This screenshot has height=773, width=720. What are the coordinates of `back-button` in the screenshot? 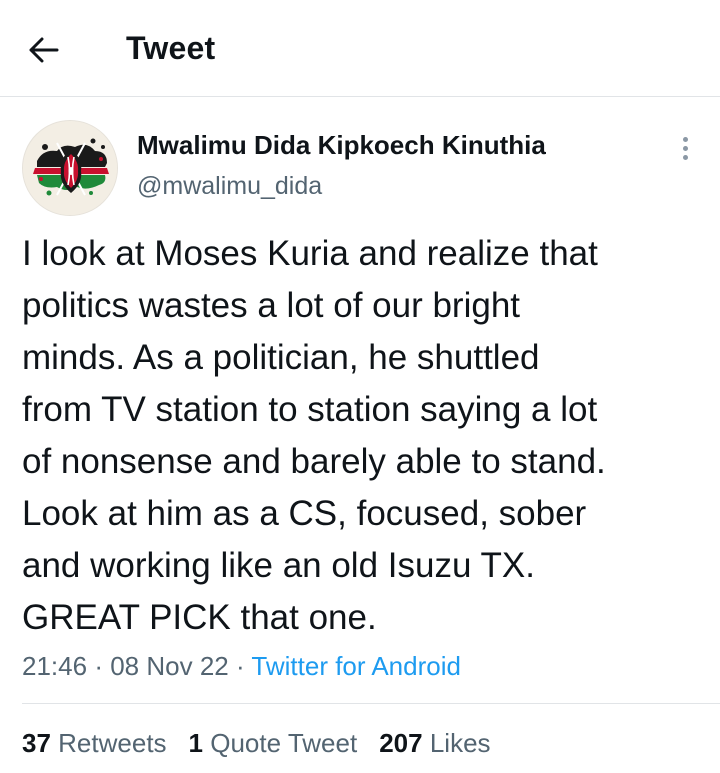 It's located at (44, 50).